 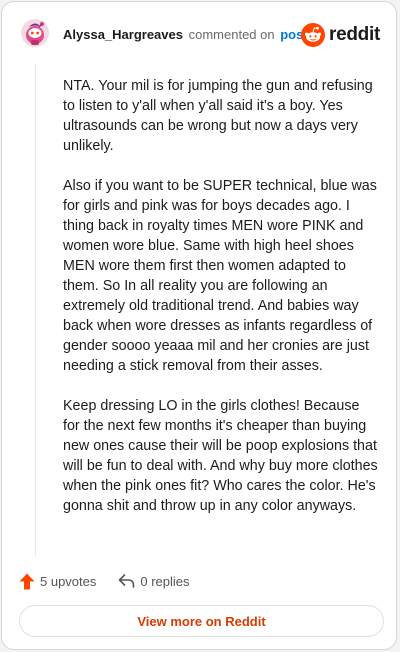 I want to click on username-link: Alyssa_Hargreaves, so click(x=123, y=34).